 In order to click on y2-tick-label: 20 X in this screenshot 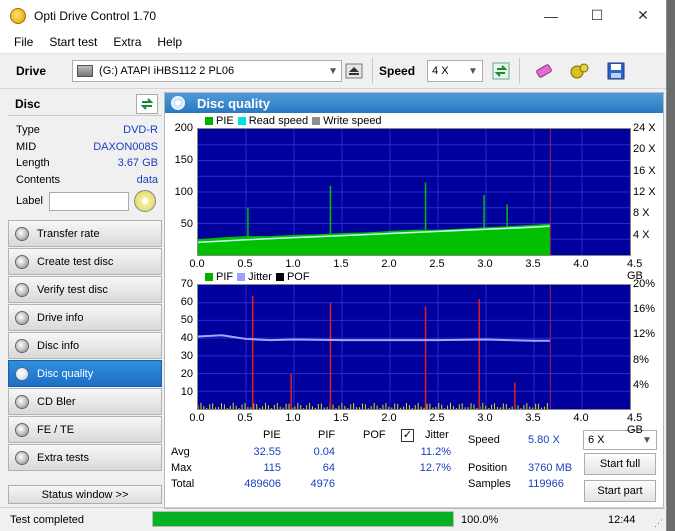, I will do `click(644, 149)`.